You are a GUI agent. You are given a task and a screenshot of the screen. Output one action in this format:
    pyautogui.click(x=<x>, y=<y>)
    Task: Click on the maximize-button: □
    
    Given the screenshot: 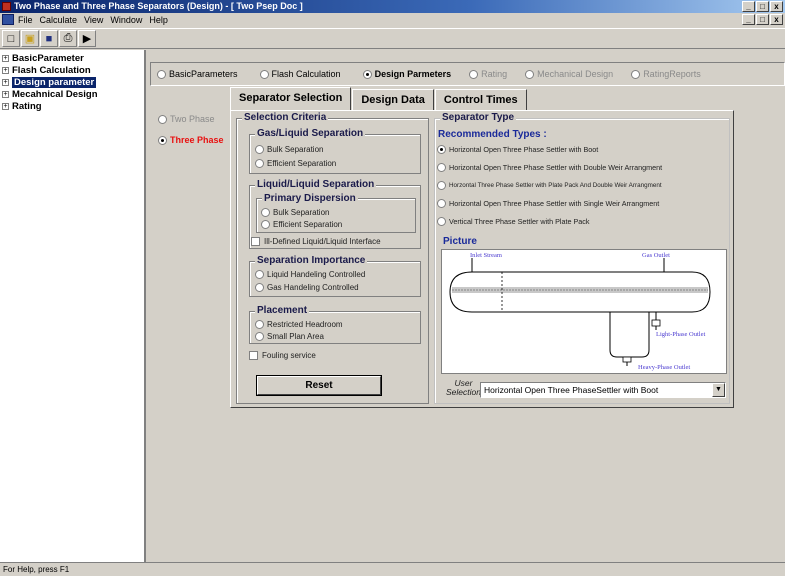 What is the action you would take?
    pyautogui.click(x=762, y=6)
    